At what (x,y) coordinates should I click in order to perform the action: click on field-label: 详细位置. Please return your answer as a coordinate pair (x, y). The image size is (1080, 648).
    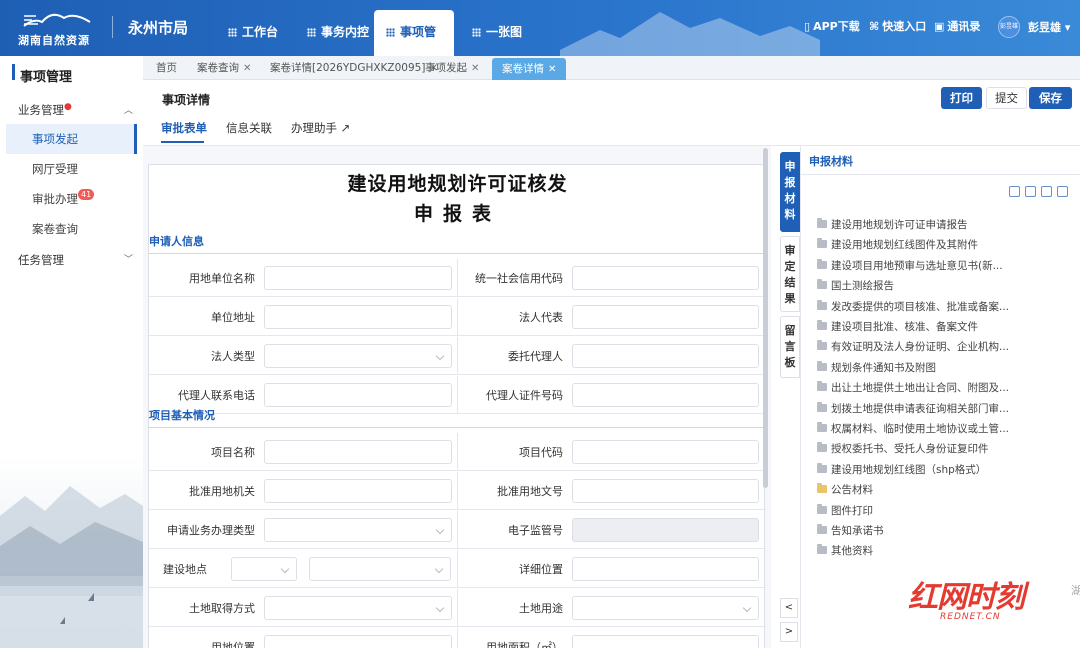
    Looking at the image, I should click on (541, 569).